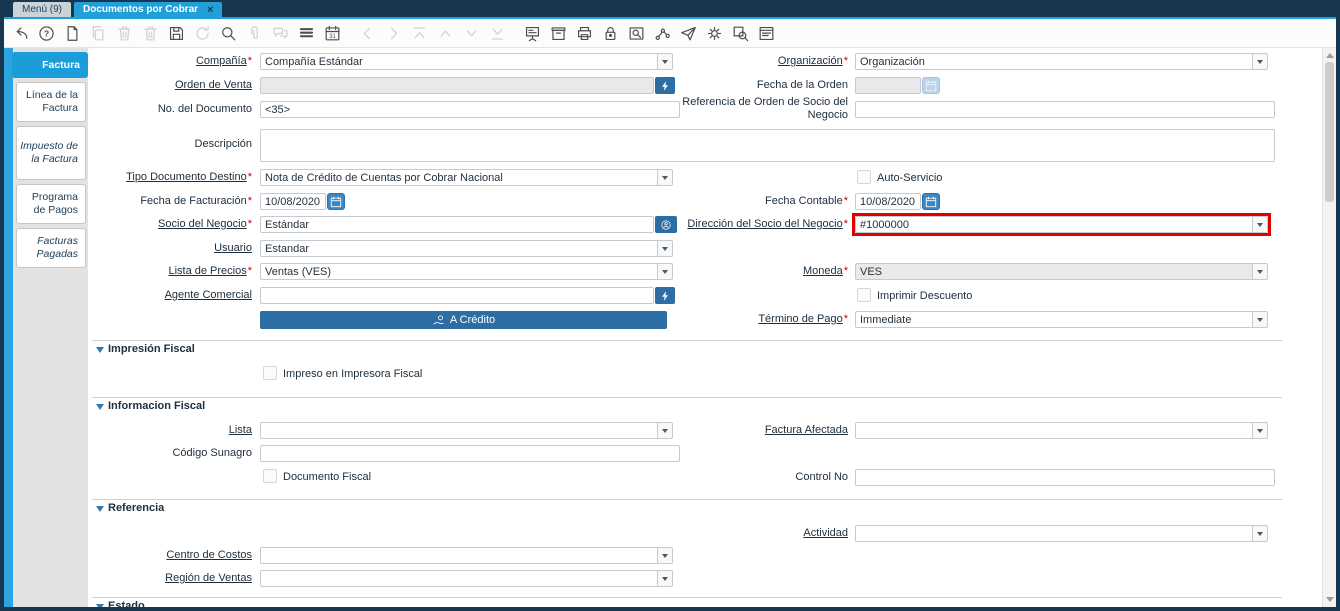 The height and width of the screenshot is (611, 1340). I want to click on fecha-facturacion-field, so click(302, 201).